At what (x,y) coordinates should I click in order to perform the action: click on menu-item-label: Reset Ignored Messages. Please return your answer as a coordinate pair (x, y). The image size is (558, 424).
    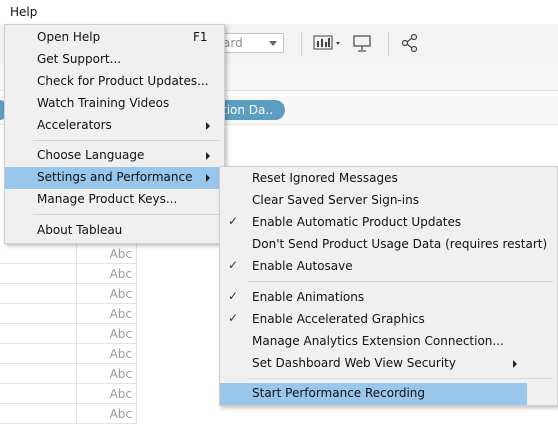
    Looking at the image, I should click on (325, 178).